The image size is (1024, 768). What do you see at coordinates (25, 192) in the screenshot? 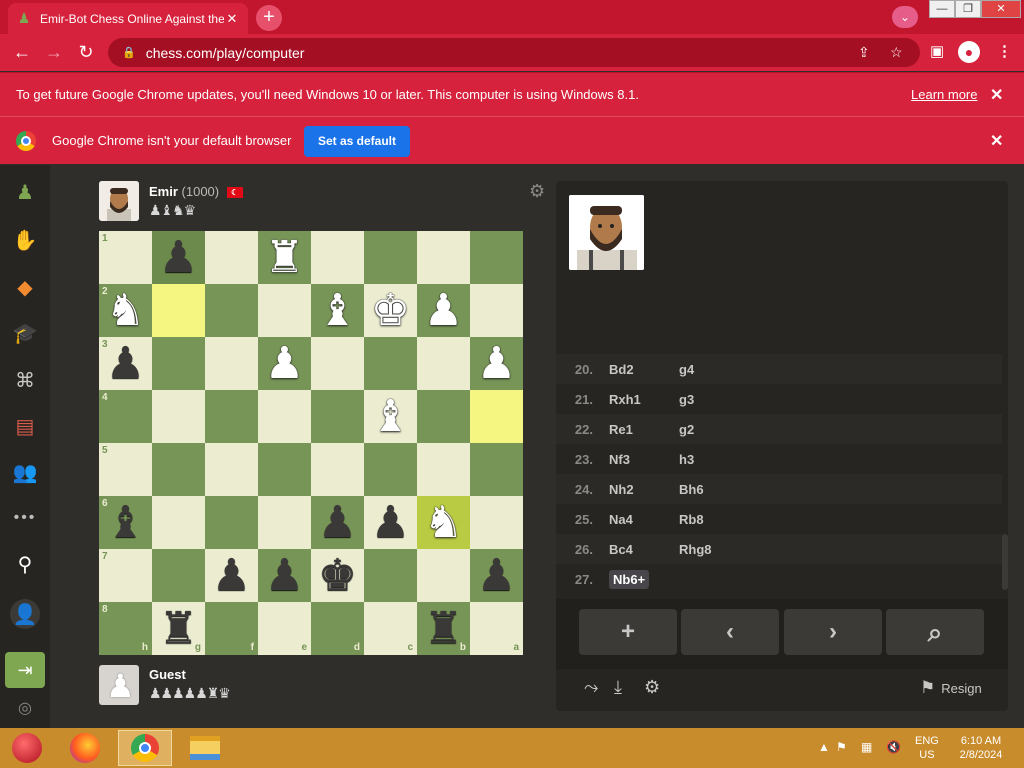
I see `chess-com-logo-icon: ♟` at bounding box center [25, 192].